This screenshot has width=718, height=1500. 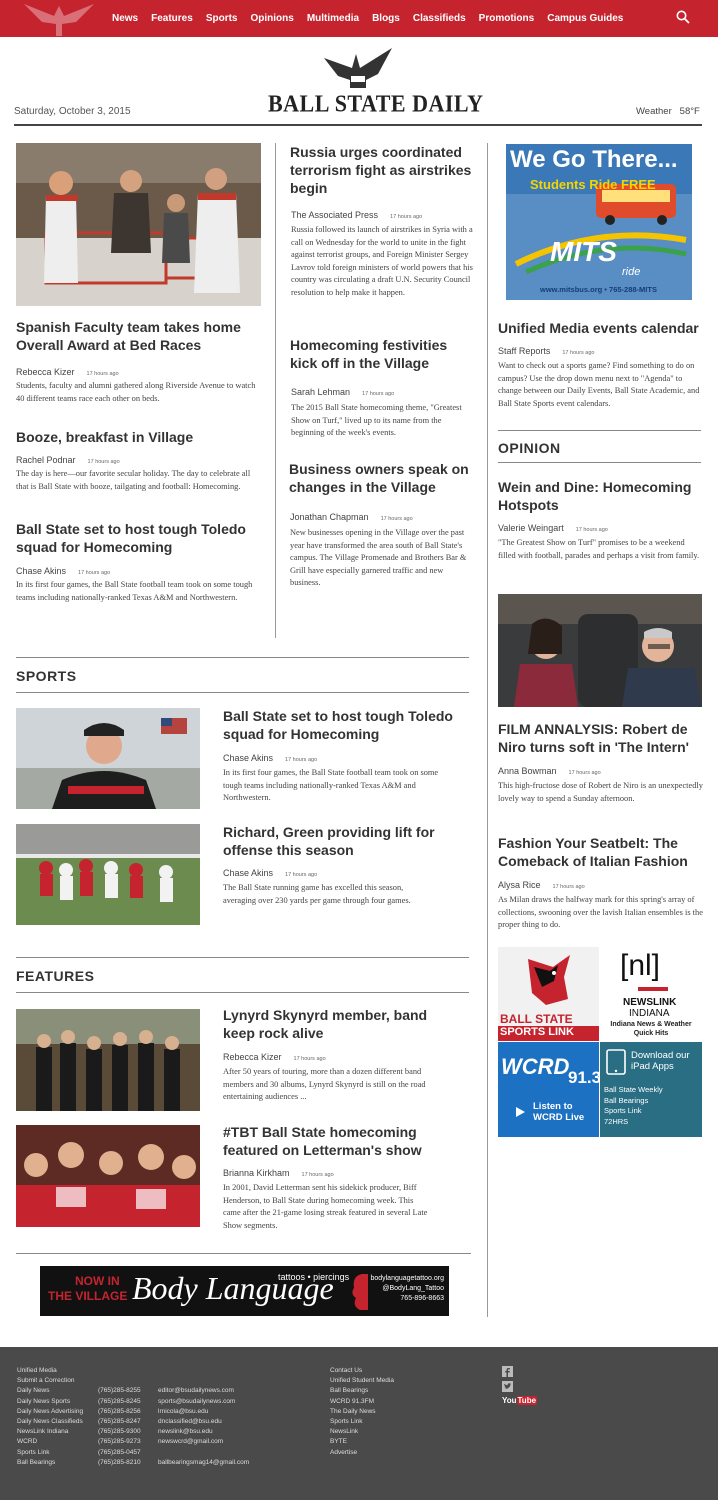 I want to click on author: Alysa Rice, so click(x=519, y=885).